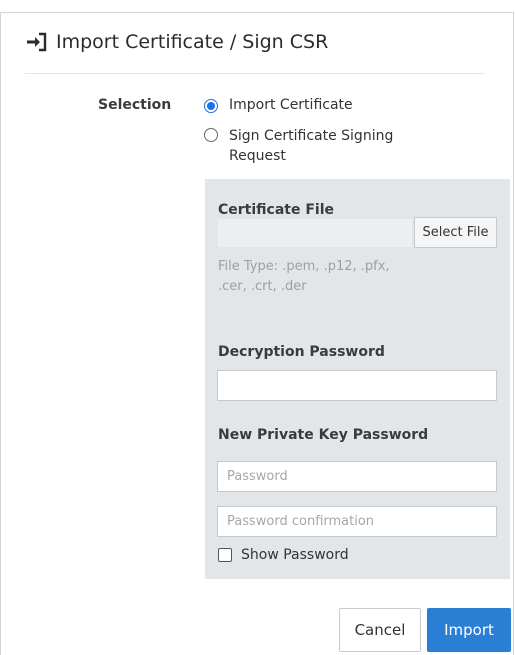 The width and height of the screenshot is (515, 655). What do you see at coordinates (225, 555) in the screenshot?
I see `show-password-checkbox` at bounding box center [225, 555].